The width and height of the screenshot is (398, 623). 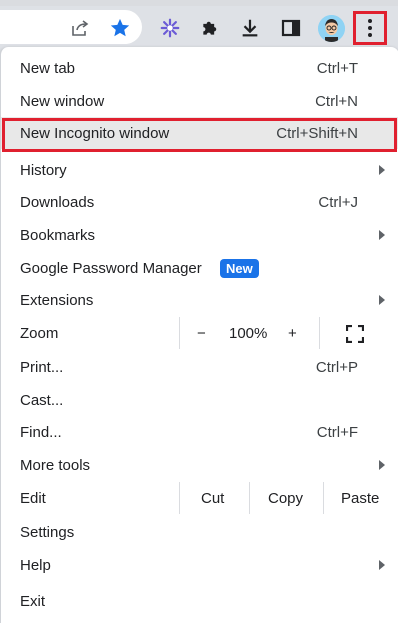 What do you see at coordinates (80, 28) in the screenshot?
I see `share-icon` at bounding box center [80, 28].